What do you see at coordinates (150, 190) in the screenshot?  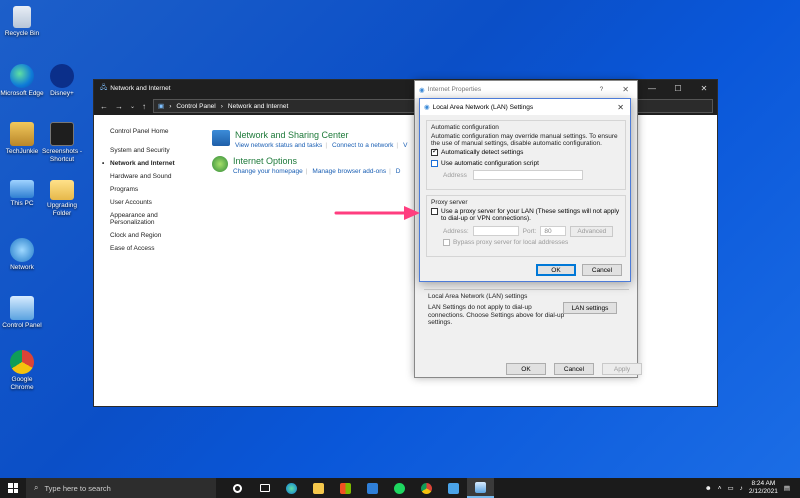 I see `sidebar-item-programs: Programs` at bounding box center [150, 190].